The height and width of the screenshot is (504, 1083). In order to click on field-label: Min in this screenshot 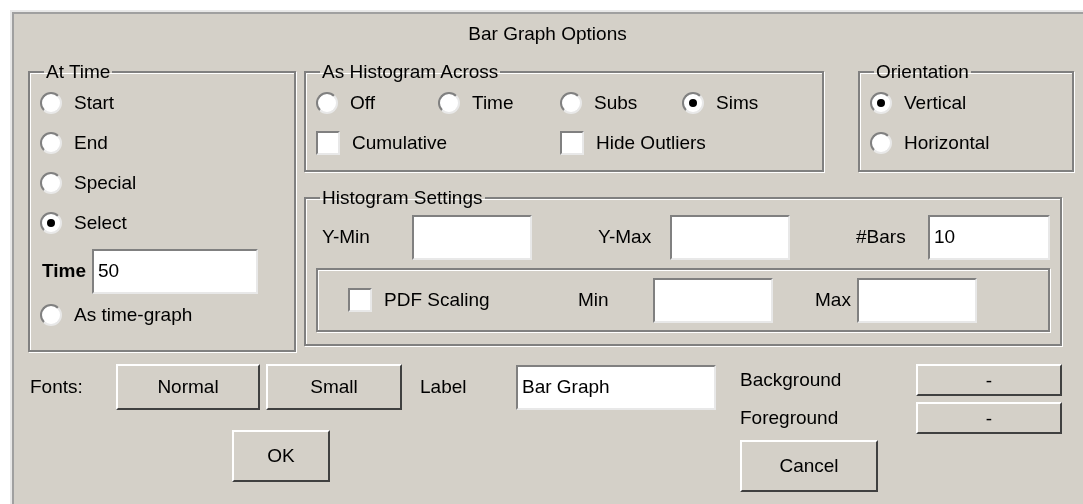, I will do `click(594, 299)`.